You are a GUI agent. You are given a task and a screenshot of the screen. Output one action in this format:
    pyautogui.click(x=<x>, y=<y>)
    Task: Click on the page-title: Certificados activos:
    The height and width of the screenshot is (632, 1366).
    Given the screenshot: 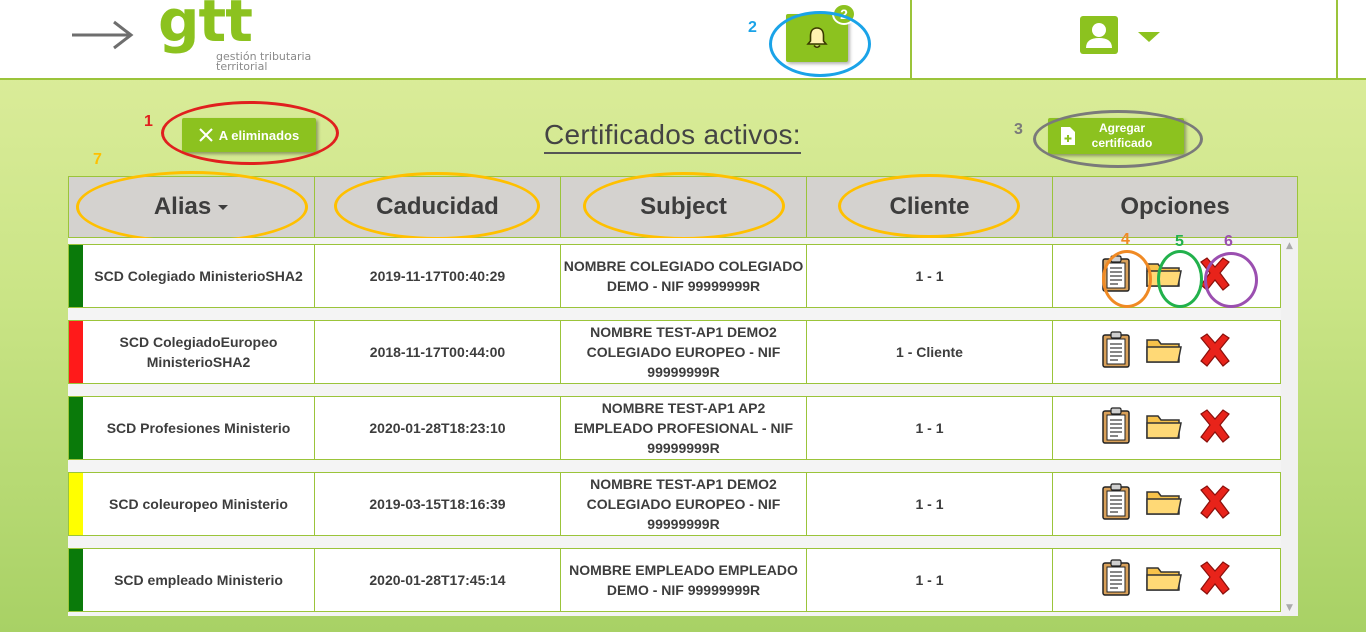 What is the action you would take?
    pyautogui.click(x=672, y=136)
    